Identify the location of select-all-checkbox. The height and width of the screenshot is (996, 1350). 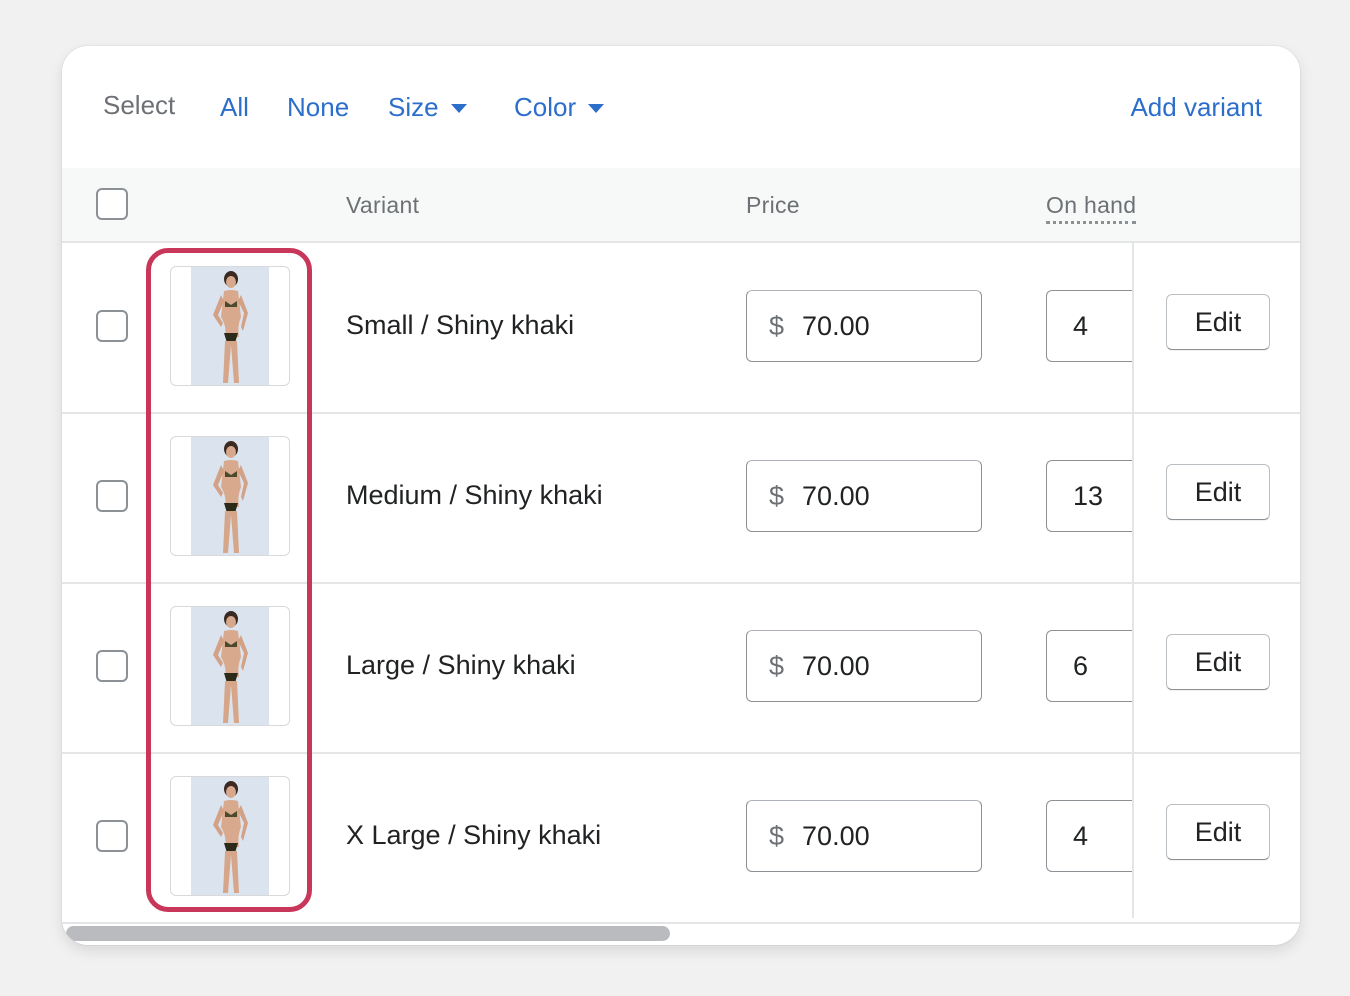
(112, 204).